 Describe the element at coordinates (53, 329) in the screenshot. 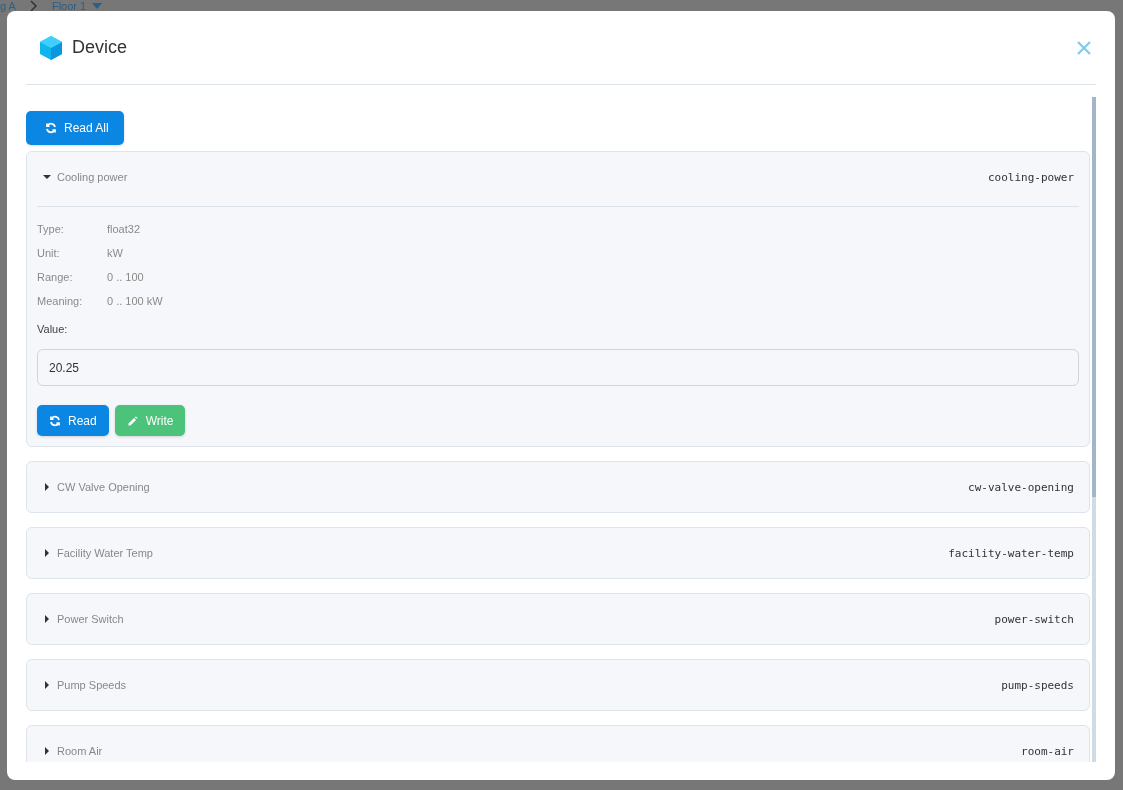

I see `value-label: Value:` at that location.